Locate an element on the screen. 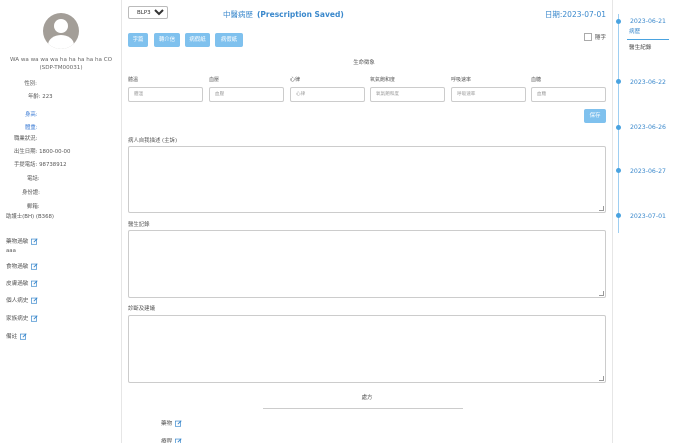  title-cn: 中醫病歷 is located at coordinates (238, 14).